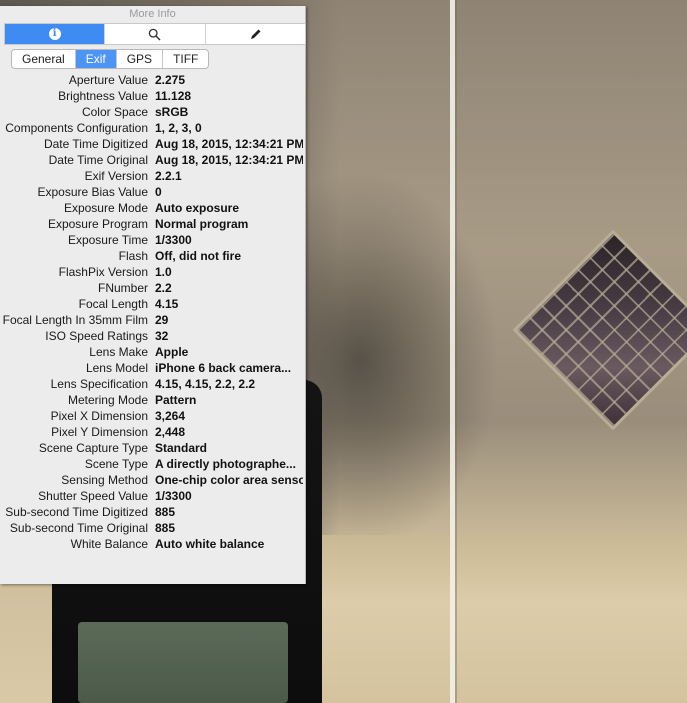 The width and height of the screenshot is (687, 703). I want to click on exif-row: Brightness Value 11.128, so click(152, 96).